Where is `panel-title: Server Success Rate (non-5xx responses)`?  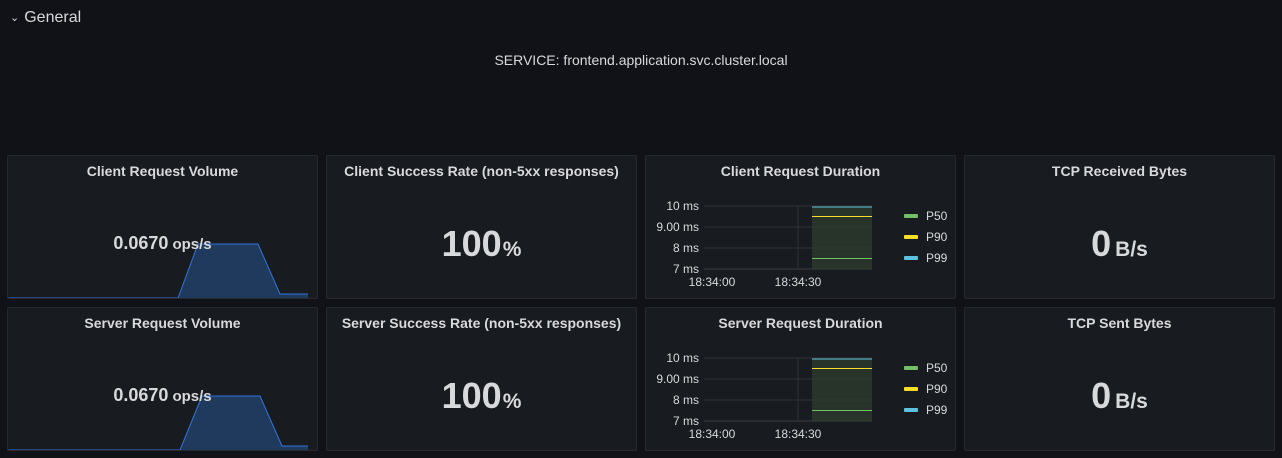 panel-title: Server Success Rate (non-5xx responses) is located at coordinates (481, 323).